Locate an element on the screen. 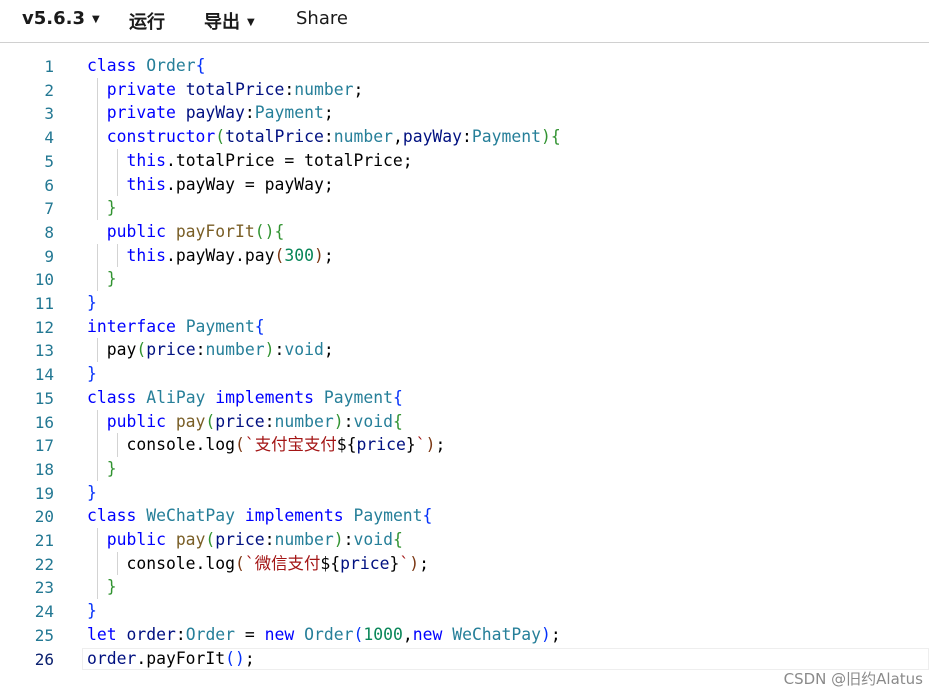 The height and width of the screenshot is (695, 929). code-token: `微信支付 is located at coordinates (282, 563).